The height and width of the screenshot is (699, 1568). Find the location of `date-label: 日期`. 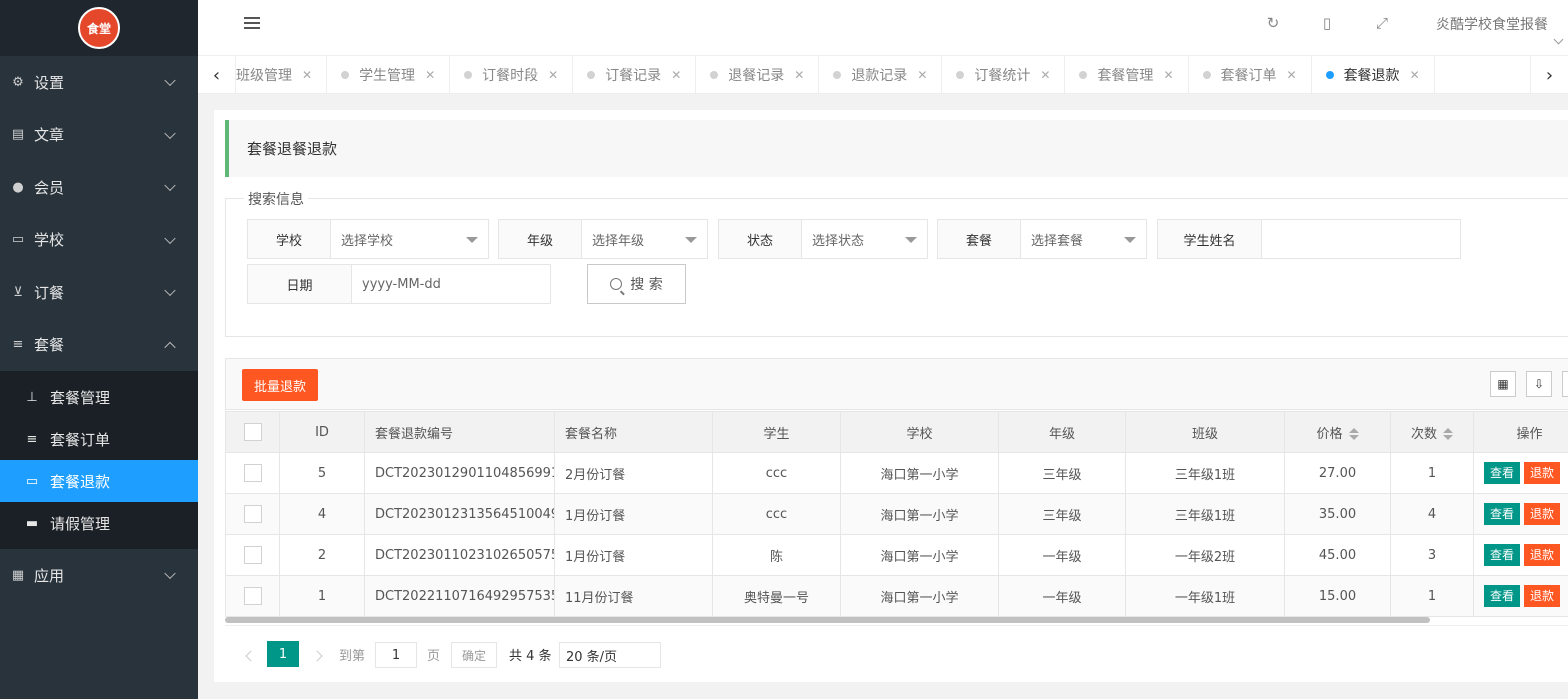

date-label: 日期 is located at coordinates (300, 284).